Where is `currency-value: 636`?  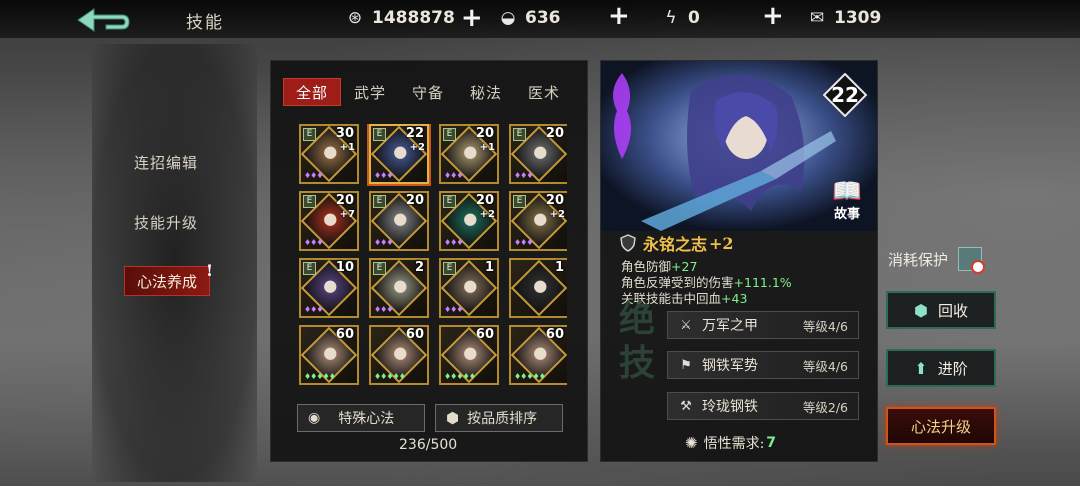 currency-value: 636 is located at coordinates (543, 18).